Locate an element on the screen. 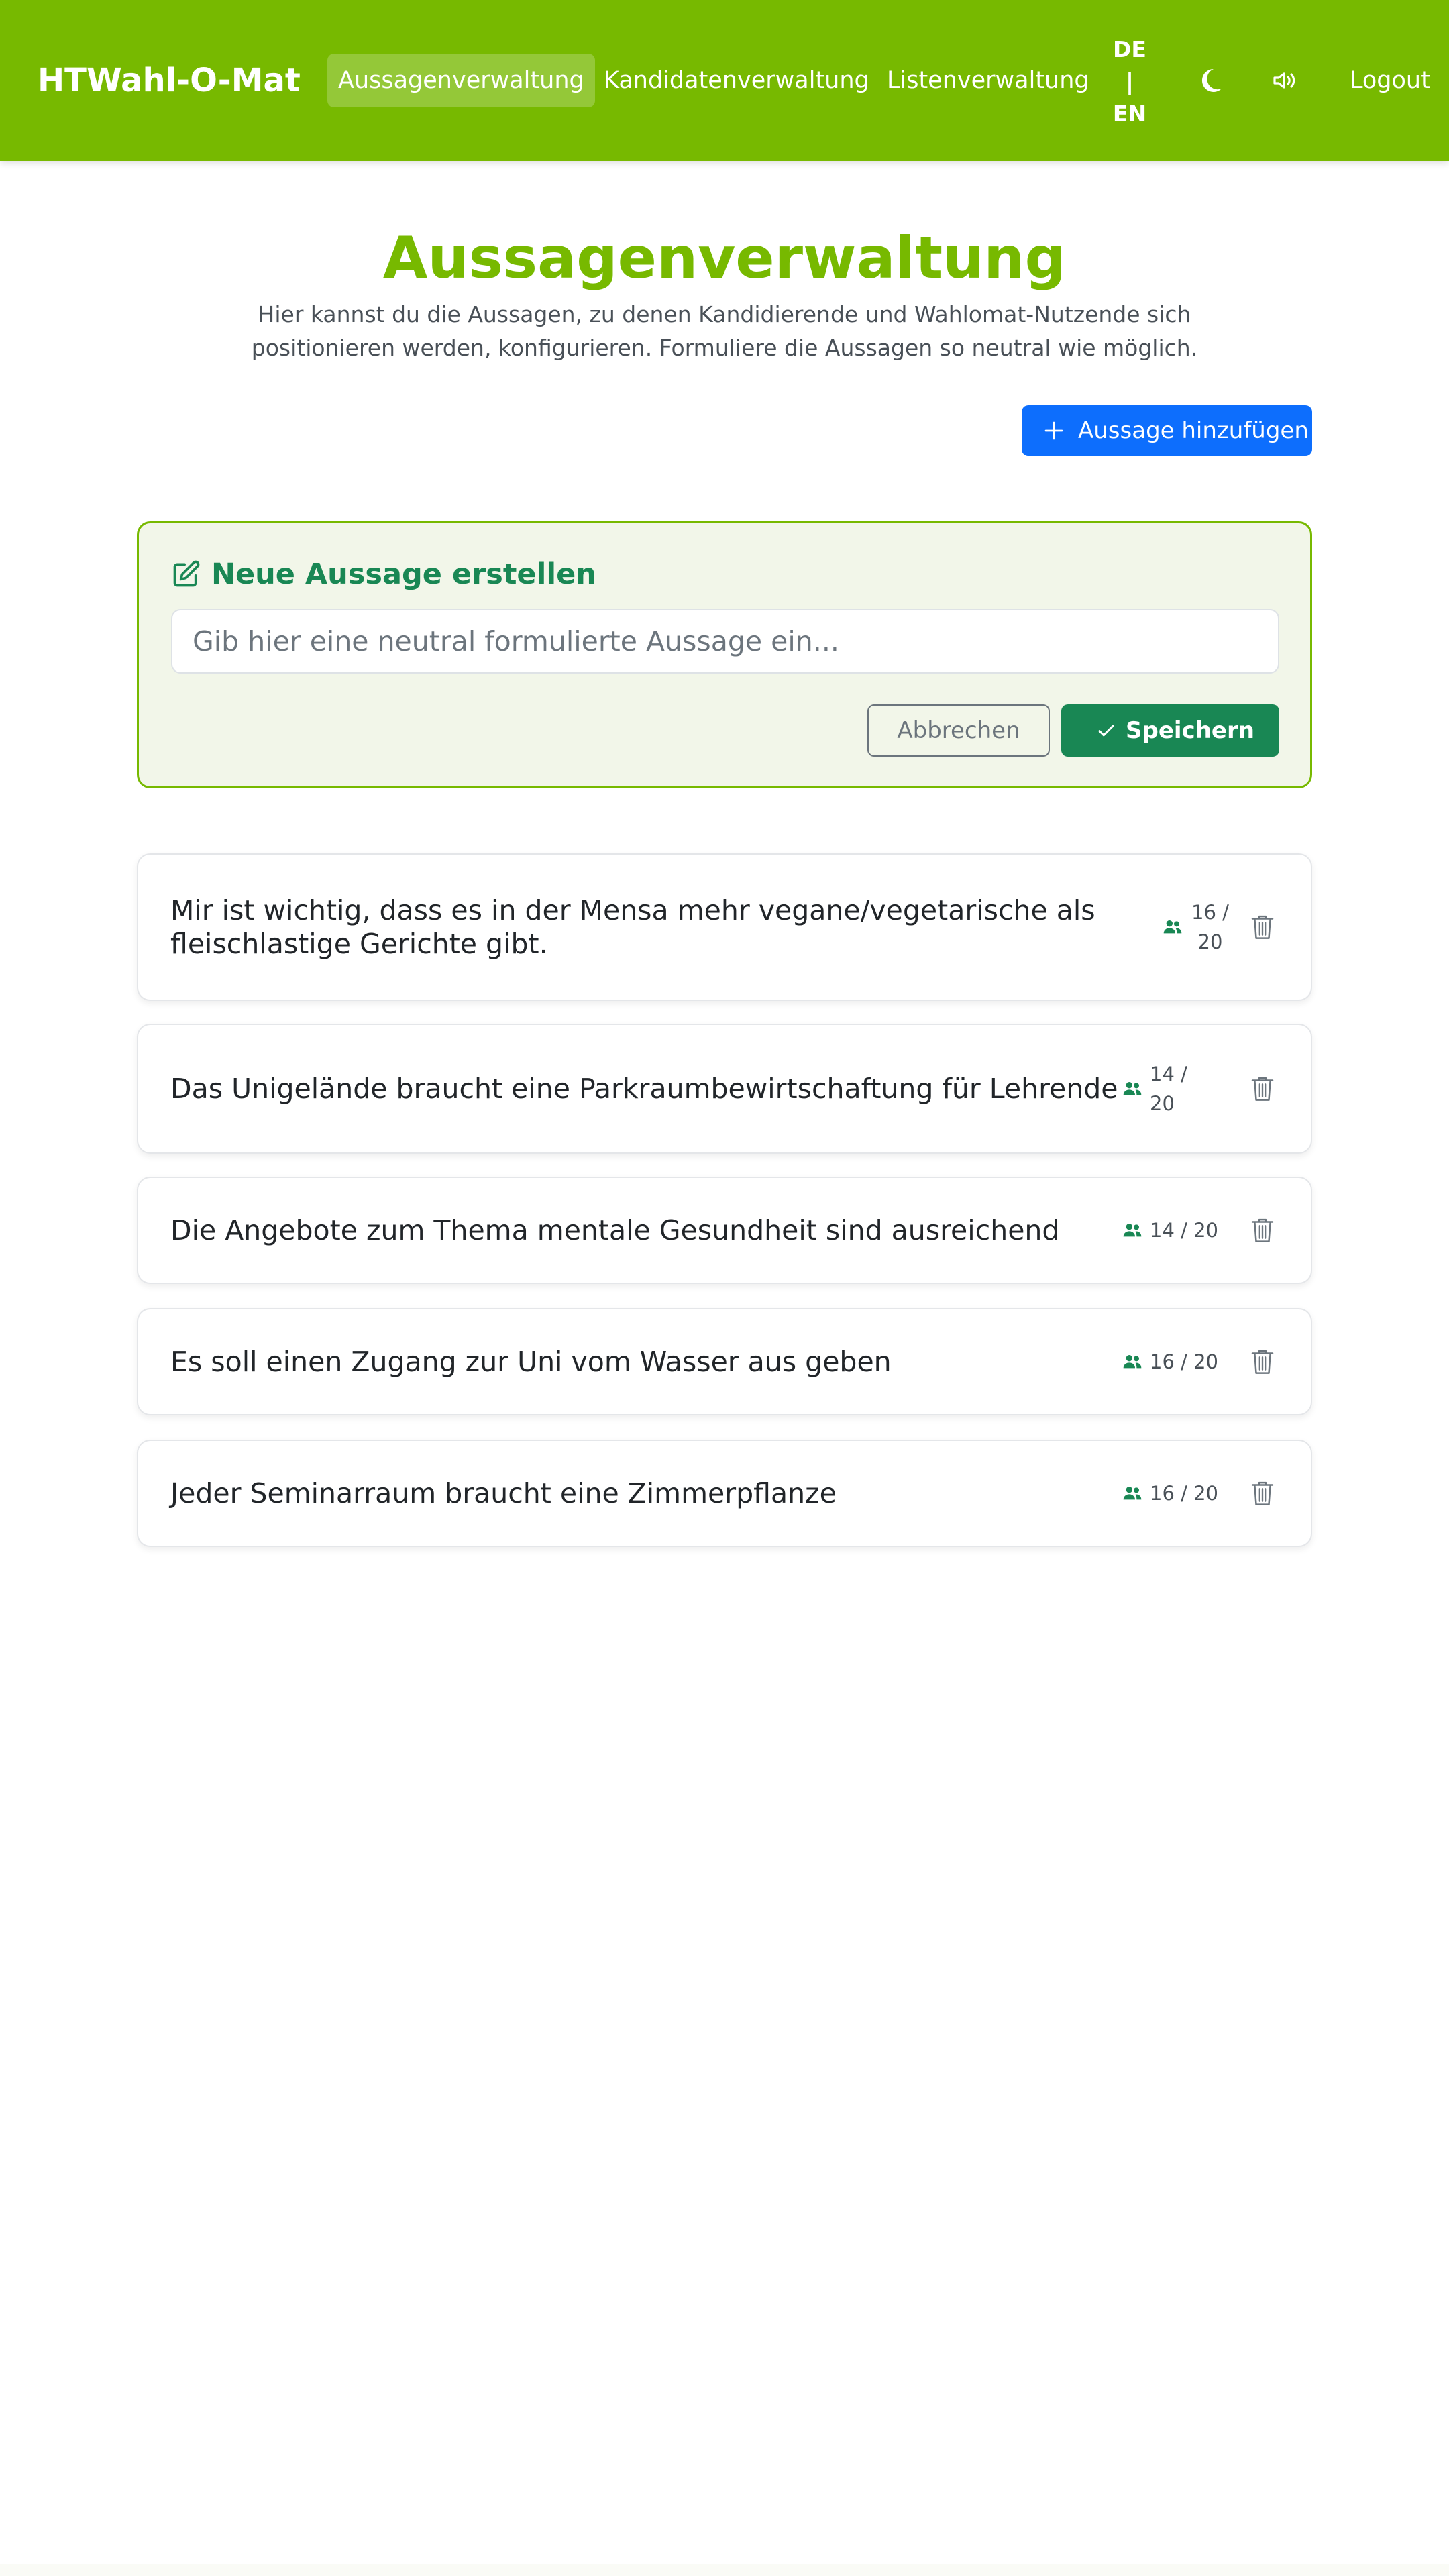 This screenshot has width=1449, height=2576. nav-link-aussagenverwaltung: Aussagenverwaltung is located at coordinates (461, 80).